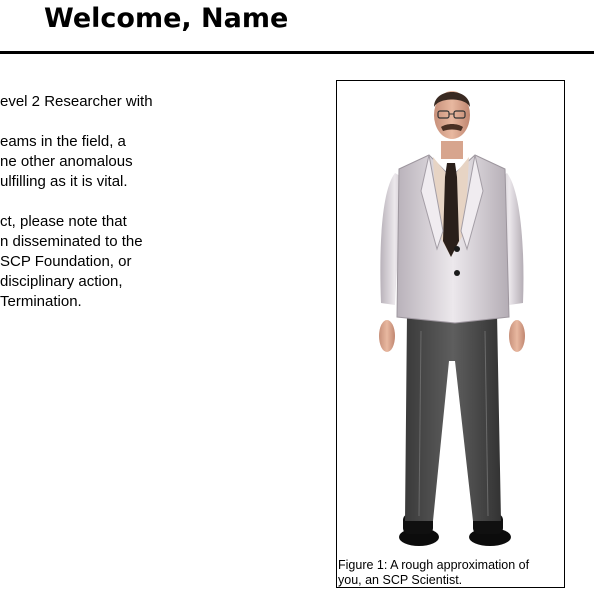 This screenshot has height=609, width=594. I want to click on caption-line: Figure 1: A rough approximation of, so click(434, 565).